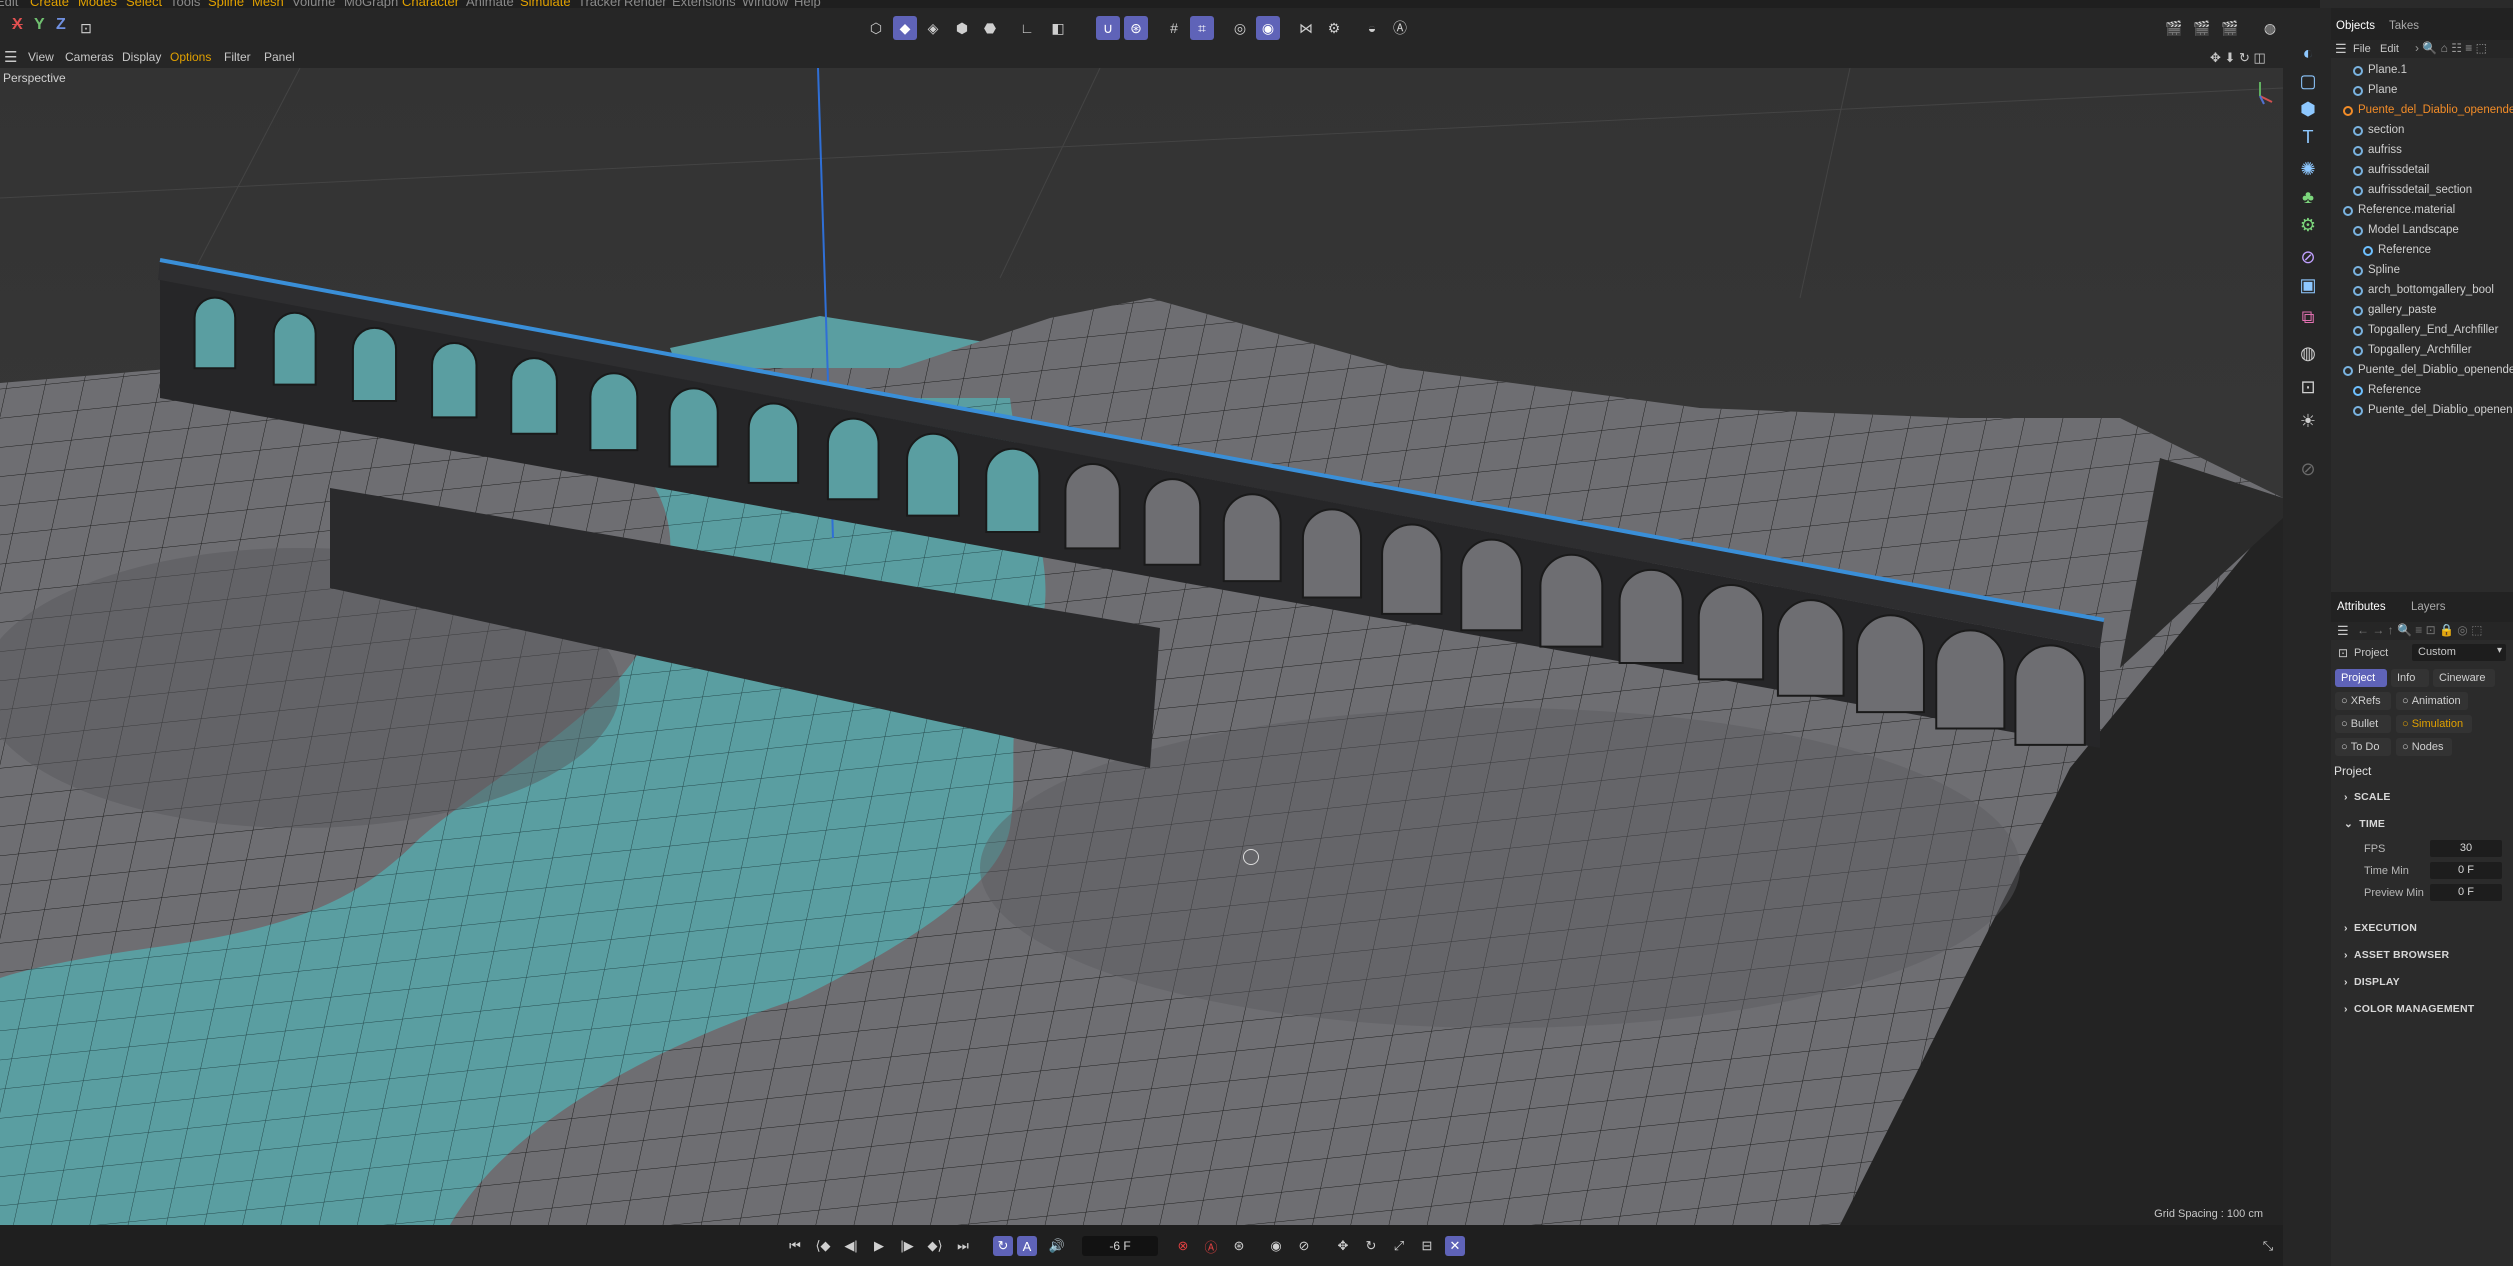 The height and width of the screenshot is (1266, 2513). What do you see at coordinates (1455, 1246) in the screenshot?
I see `key-pla-icon: ✕` at bounding box center [1455, 1246].